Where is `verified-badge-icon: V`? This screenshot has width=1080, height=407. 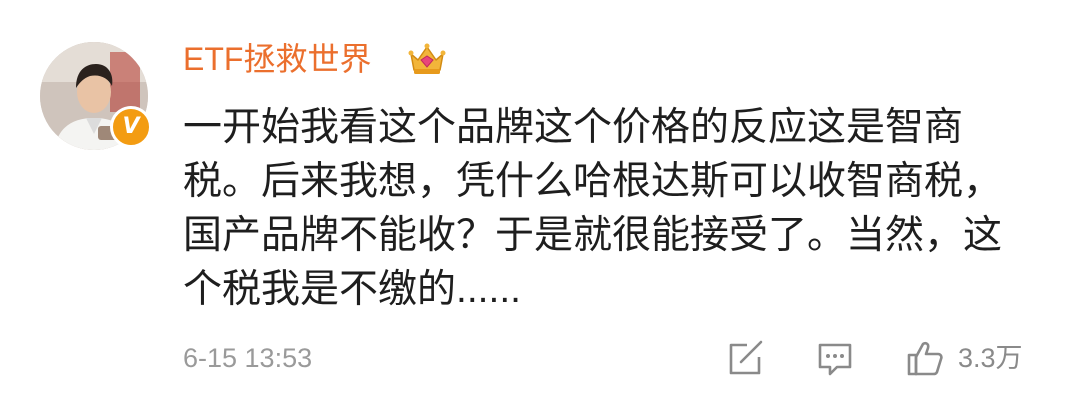 verified-badge-icon: V is located at coordinates (131, 127).